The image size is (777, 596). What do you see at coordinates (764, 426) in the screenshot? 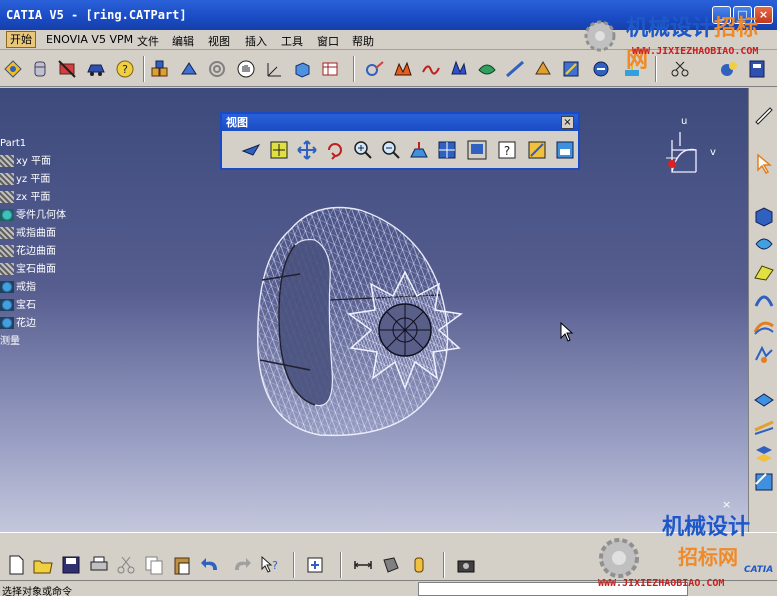
I see `split-icon` at bounding box center [764, 426].